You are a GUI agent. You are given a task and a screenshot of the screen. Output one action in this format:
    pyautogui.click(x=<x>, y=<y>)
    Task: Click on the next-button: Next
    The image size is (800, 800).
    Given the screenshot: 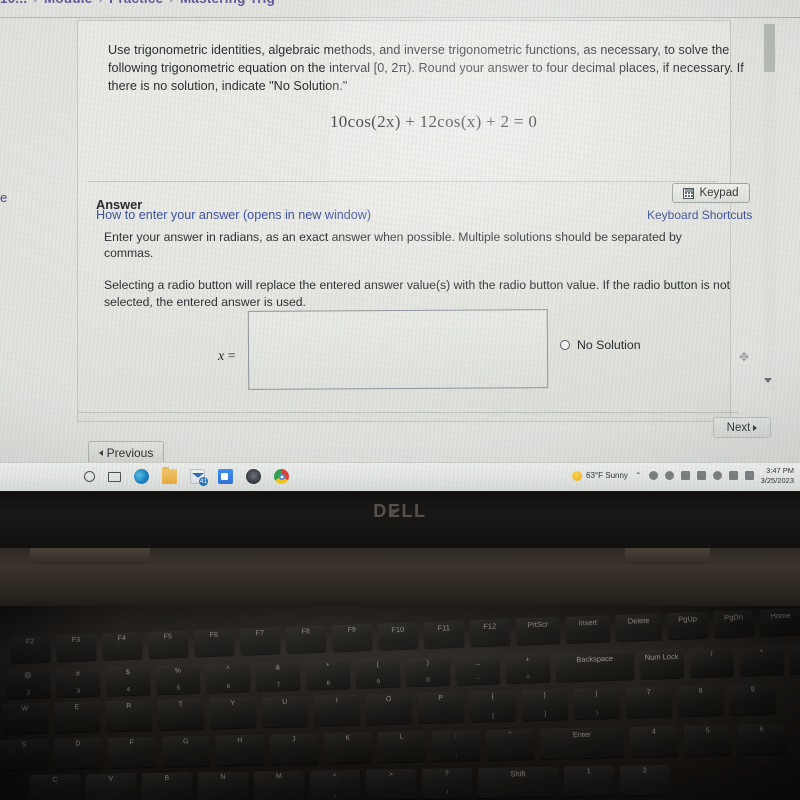 What is the action you would take?
    pyautogui.click(x=742, y=427)
    